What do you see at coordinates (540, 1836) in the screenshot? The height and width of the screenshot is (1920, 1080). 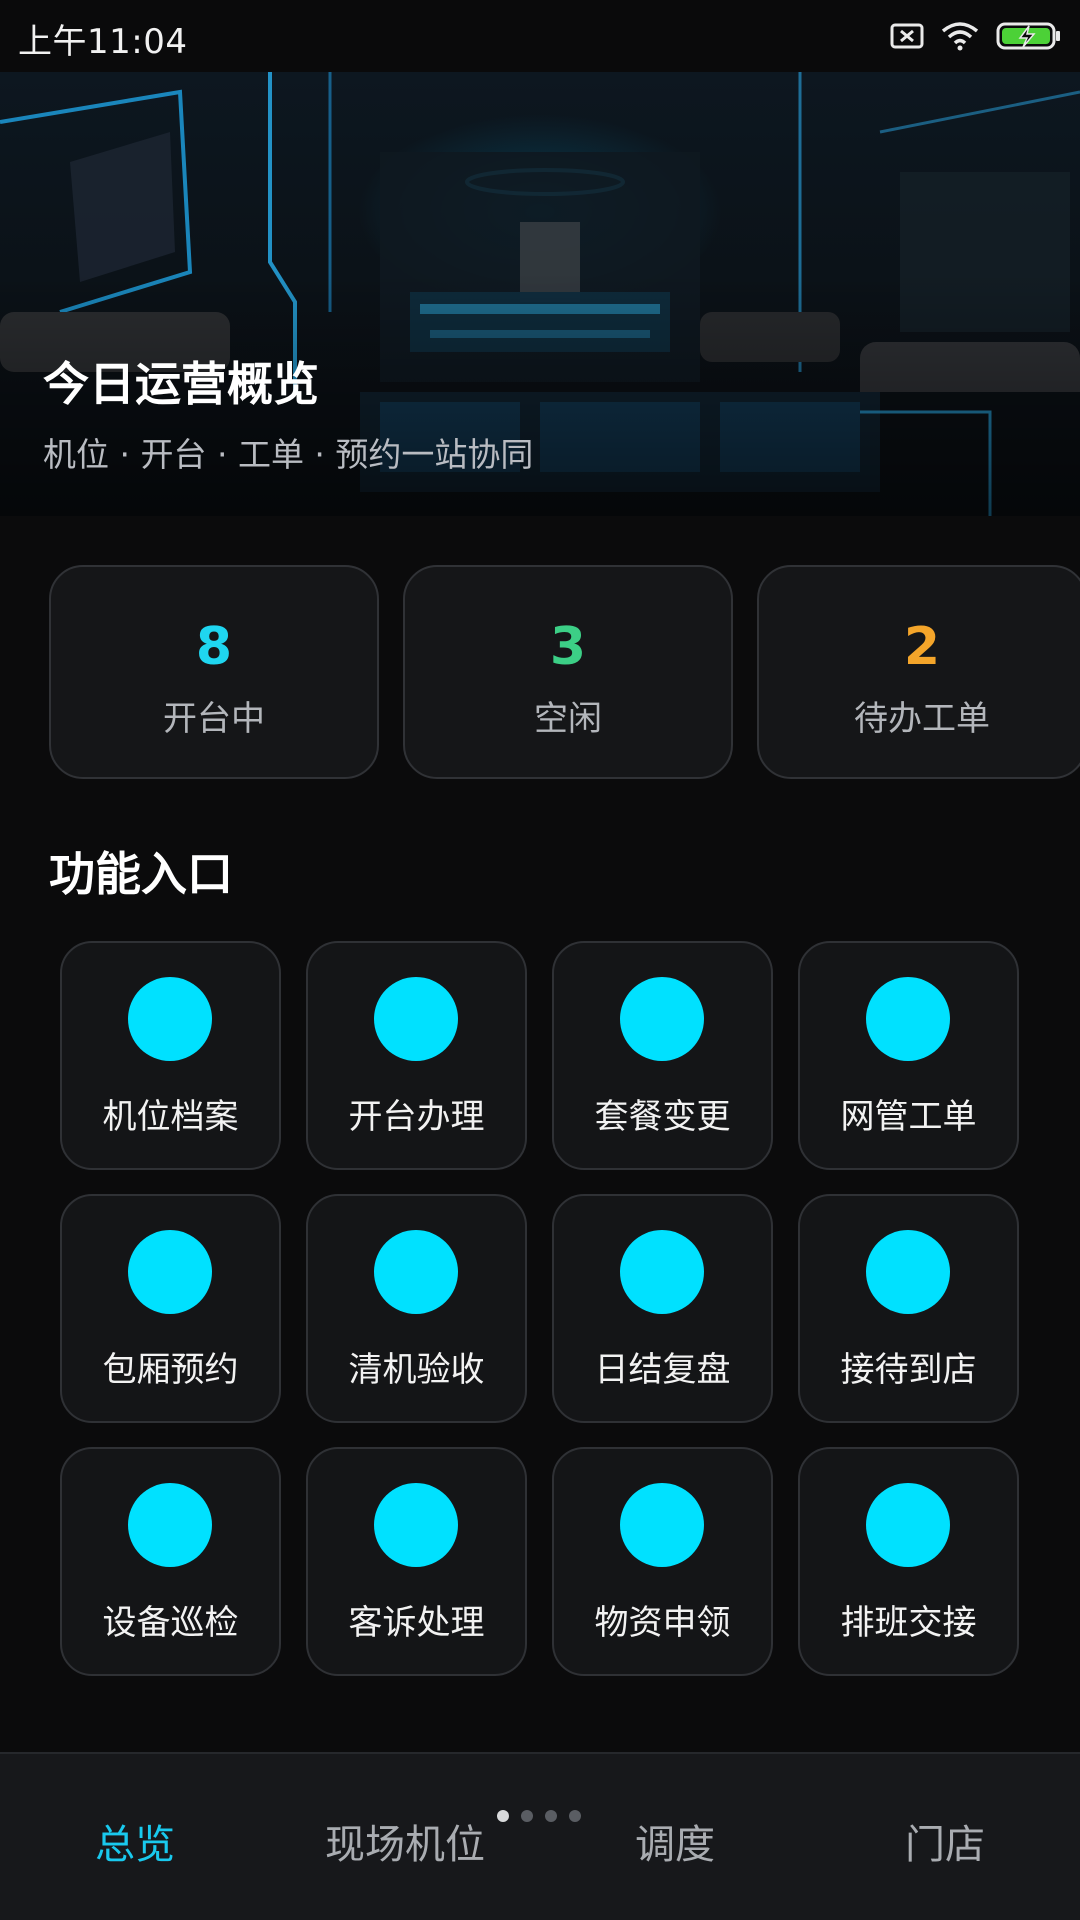 I see `bottom-nav: 总览 现场机位 调度 门店` at bounding box center [540, 1836].